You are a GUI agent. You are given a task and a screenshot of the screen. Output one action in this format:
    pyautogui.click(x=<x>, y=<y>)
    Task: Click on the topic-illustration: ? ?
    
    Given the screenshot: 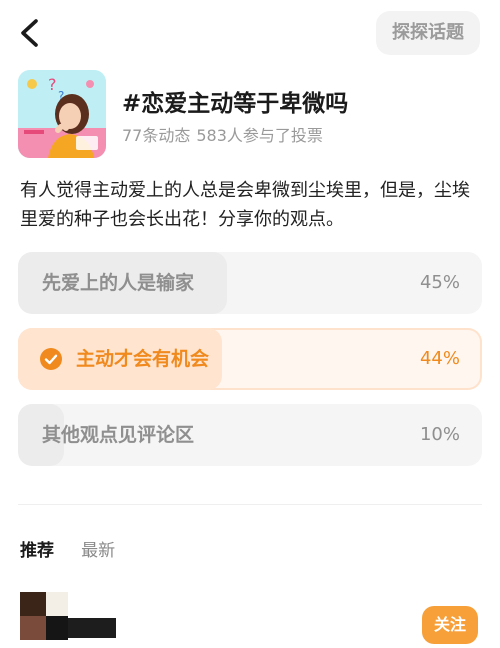 What is the action you would take?
    pyautogui.click(x=62, y=114)
    